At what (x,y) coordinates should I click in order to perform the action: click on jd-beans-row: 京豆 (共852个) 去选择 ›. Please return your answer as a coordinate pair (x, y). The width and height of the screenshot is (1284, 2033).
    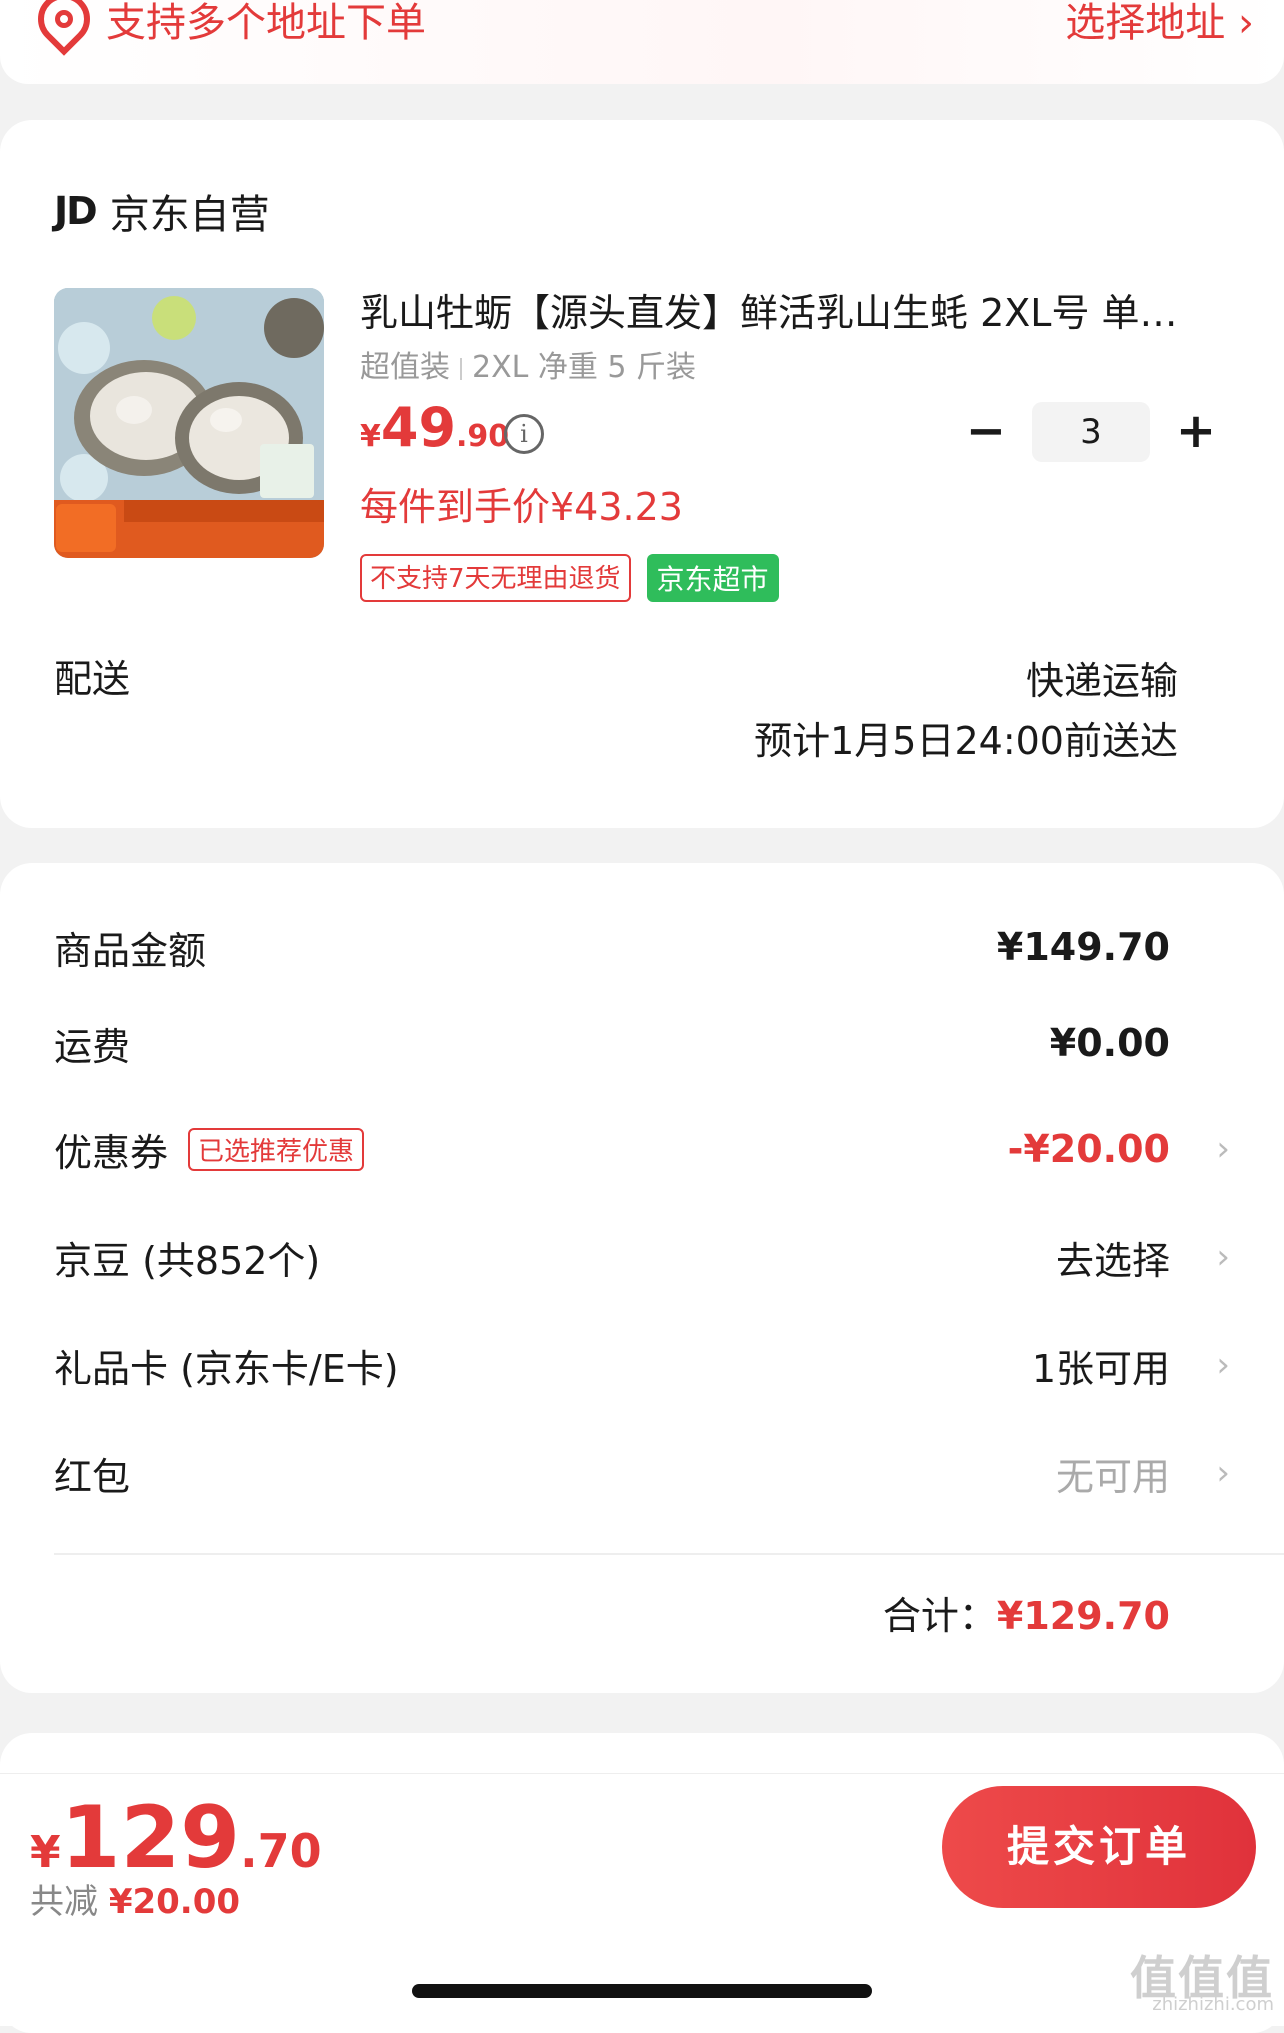
    Looking at the image, I should click on (642, 1257).